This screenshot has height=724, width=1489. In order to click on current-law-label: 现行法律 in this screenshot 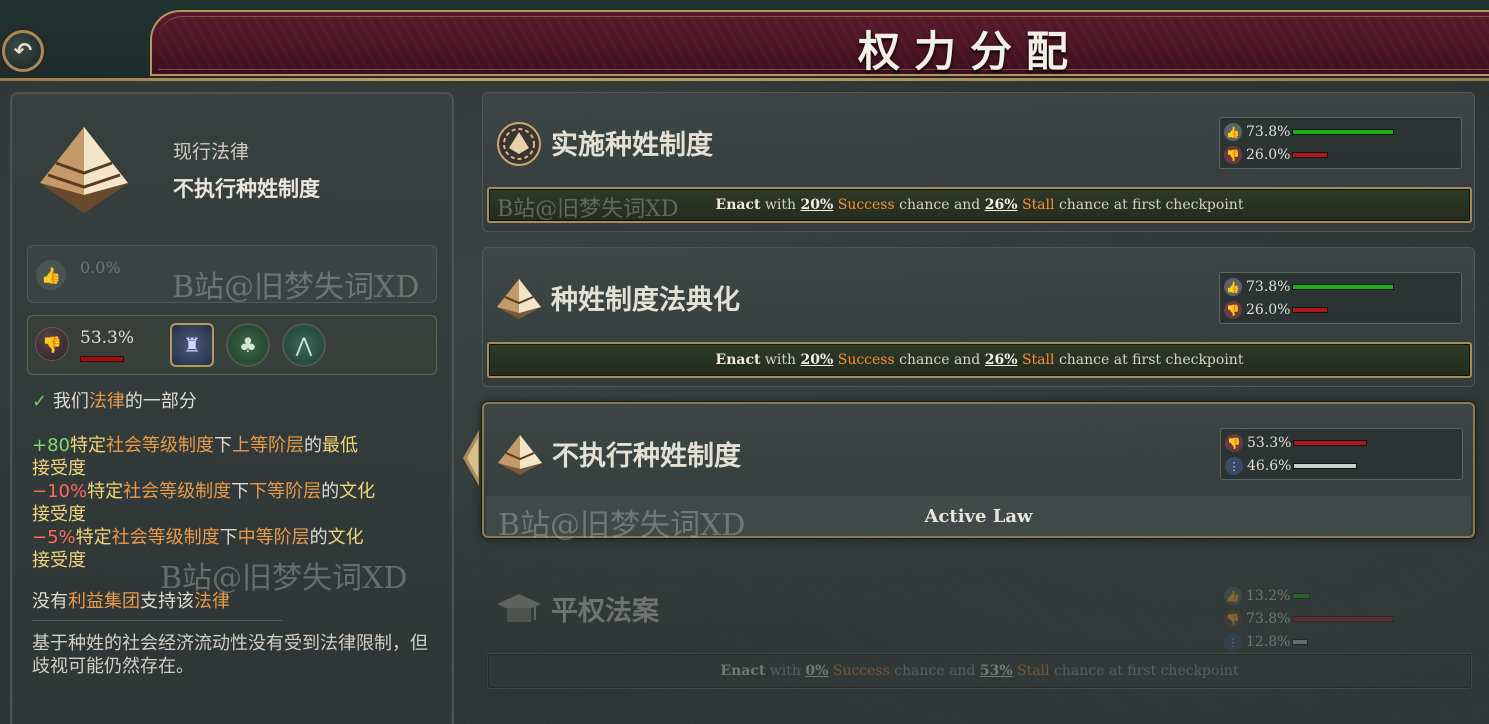, I will do `click(211, 152)`.